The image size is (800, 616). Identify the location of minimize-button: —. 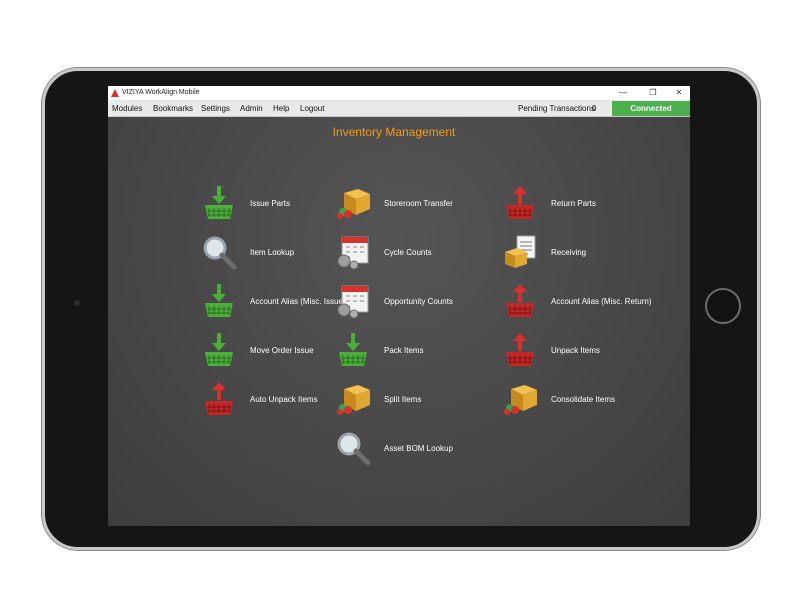
(623, 93).